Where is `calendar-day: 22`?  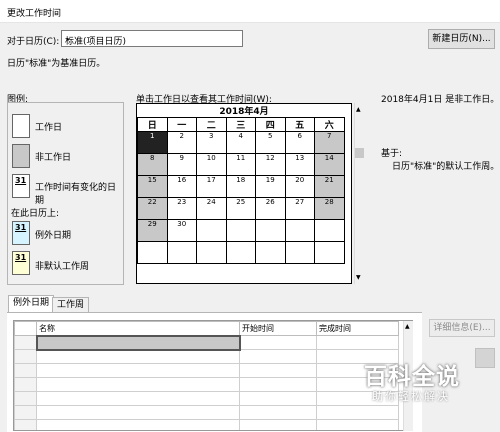 calendar-day: 22 is located at coordinates (152, 208).